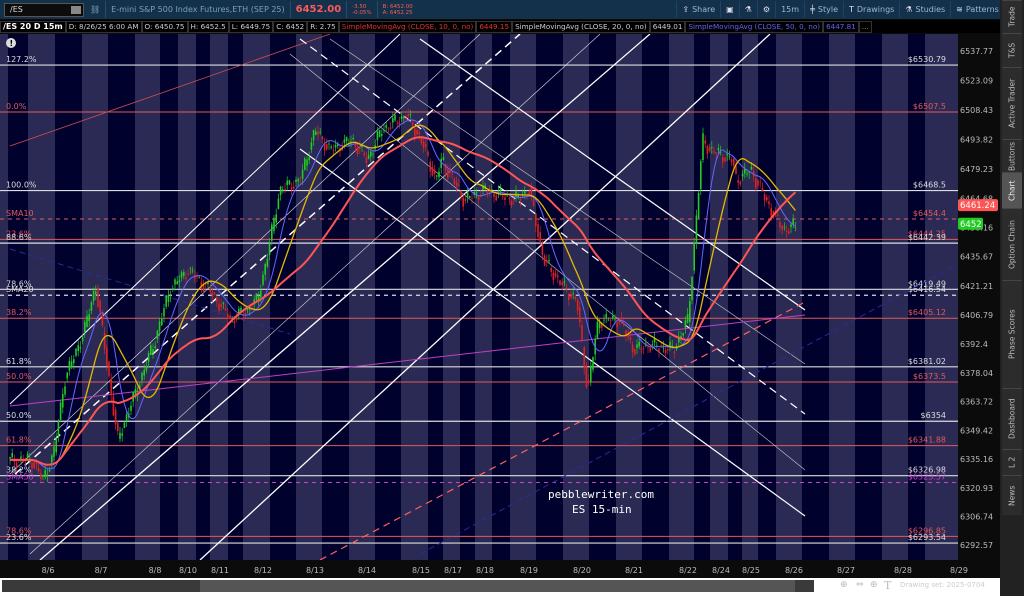 This screenshot has height=596, width=1024. What do you see at coordinates (844, 585) in the screenshot?
I see `zoom-icon: ⊕` at bounding box center [844, 585].